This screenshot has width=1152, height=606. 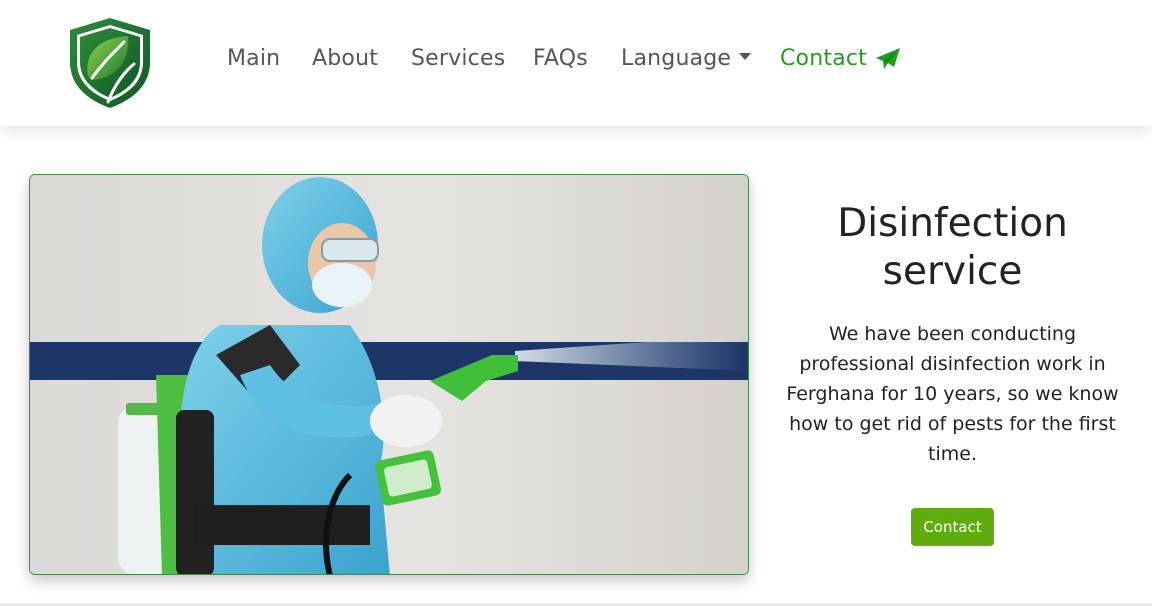 What do you see at coordinates (676, 58) in the screenshot?
I see `nav-language-label: Language` at bounding box center [676, 58].